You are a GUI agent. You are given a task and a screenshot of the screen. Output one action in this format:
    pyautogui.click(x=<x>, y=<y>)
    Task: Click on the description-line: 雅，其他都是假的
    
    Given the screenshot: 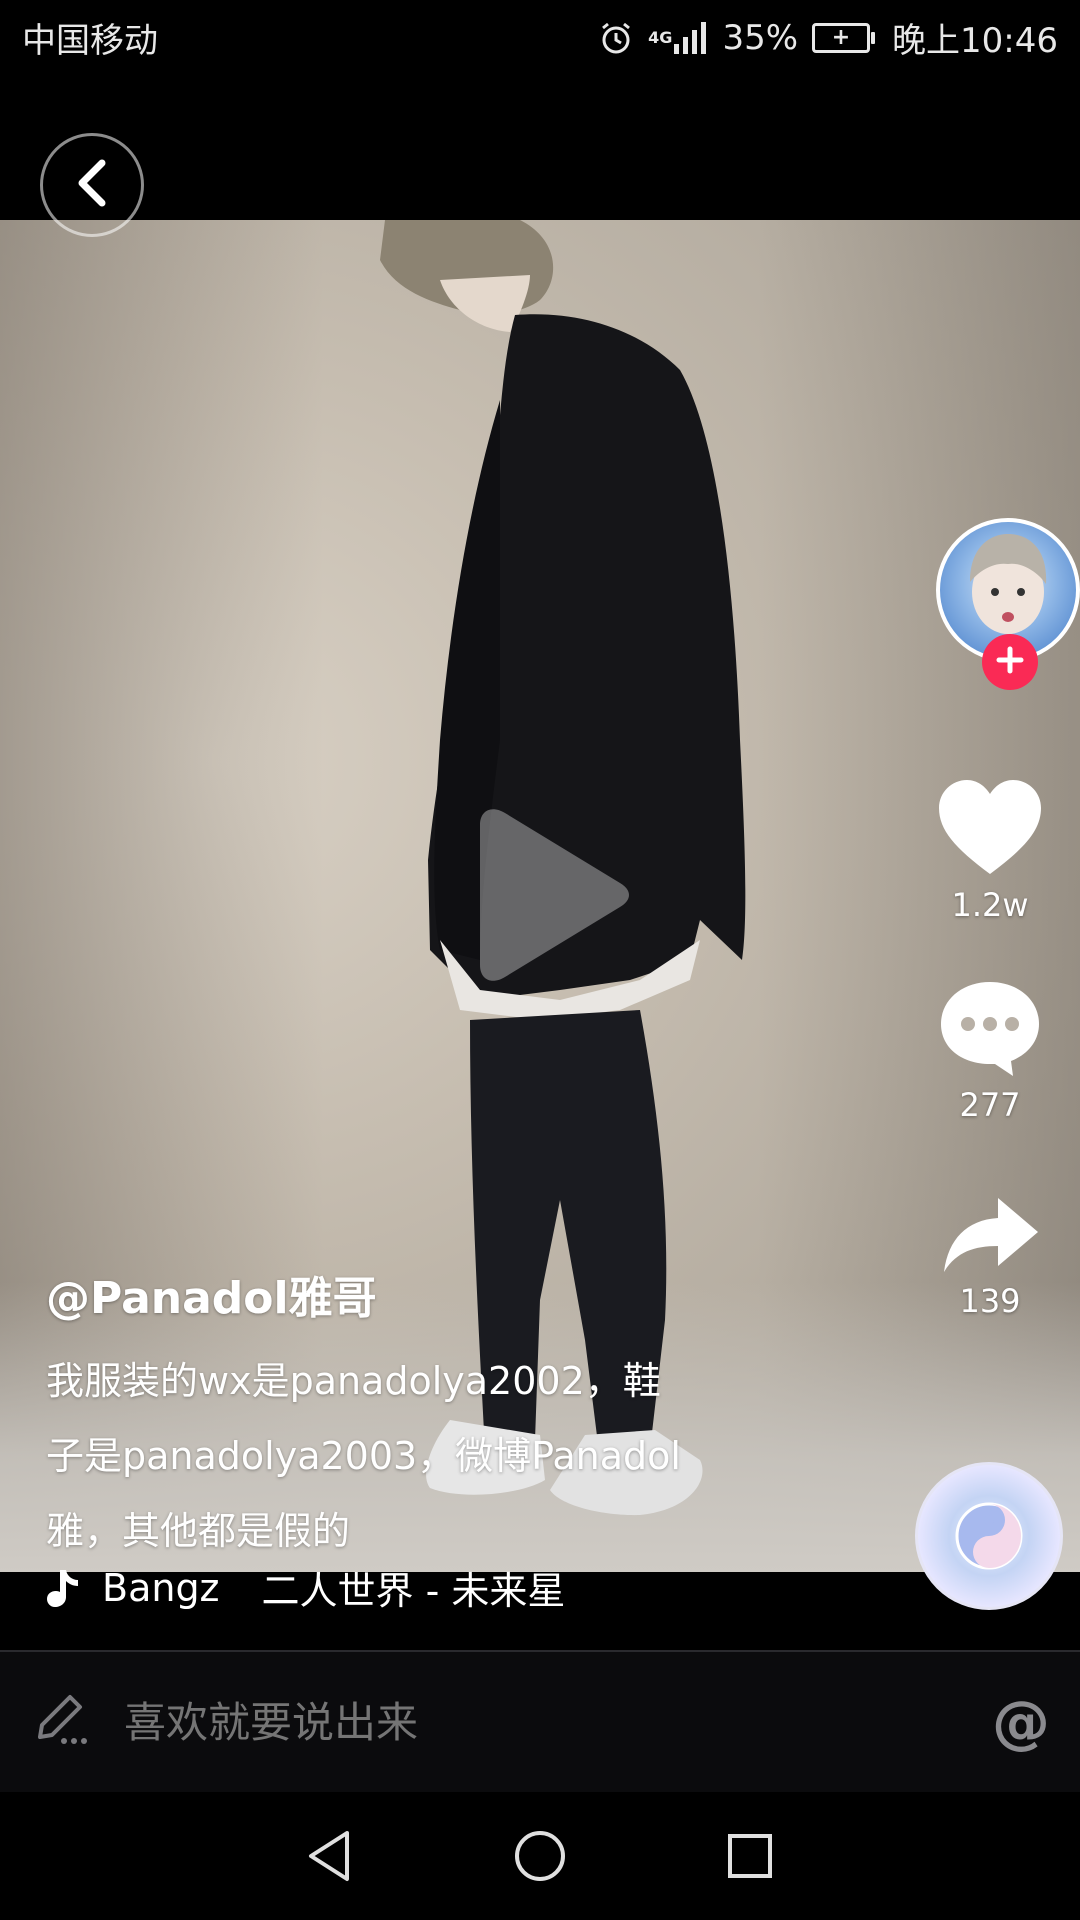 What is the action you would take?
    pyautogui.click(x=198, y=1531)
    